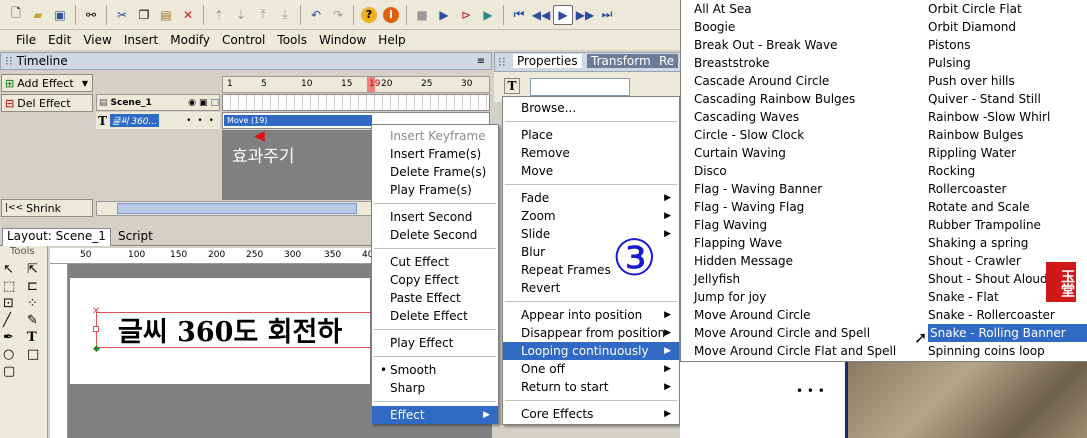 The image size is (1087, 438). Describe the element at coordinates (591, 153) in the screenshot. I see `menu-remove: Remove` at that location.